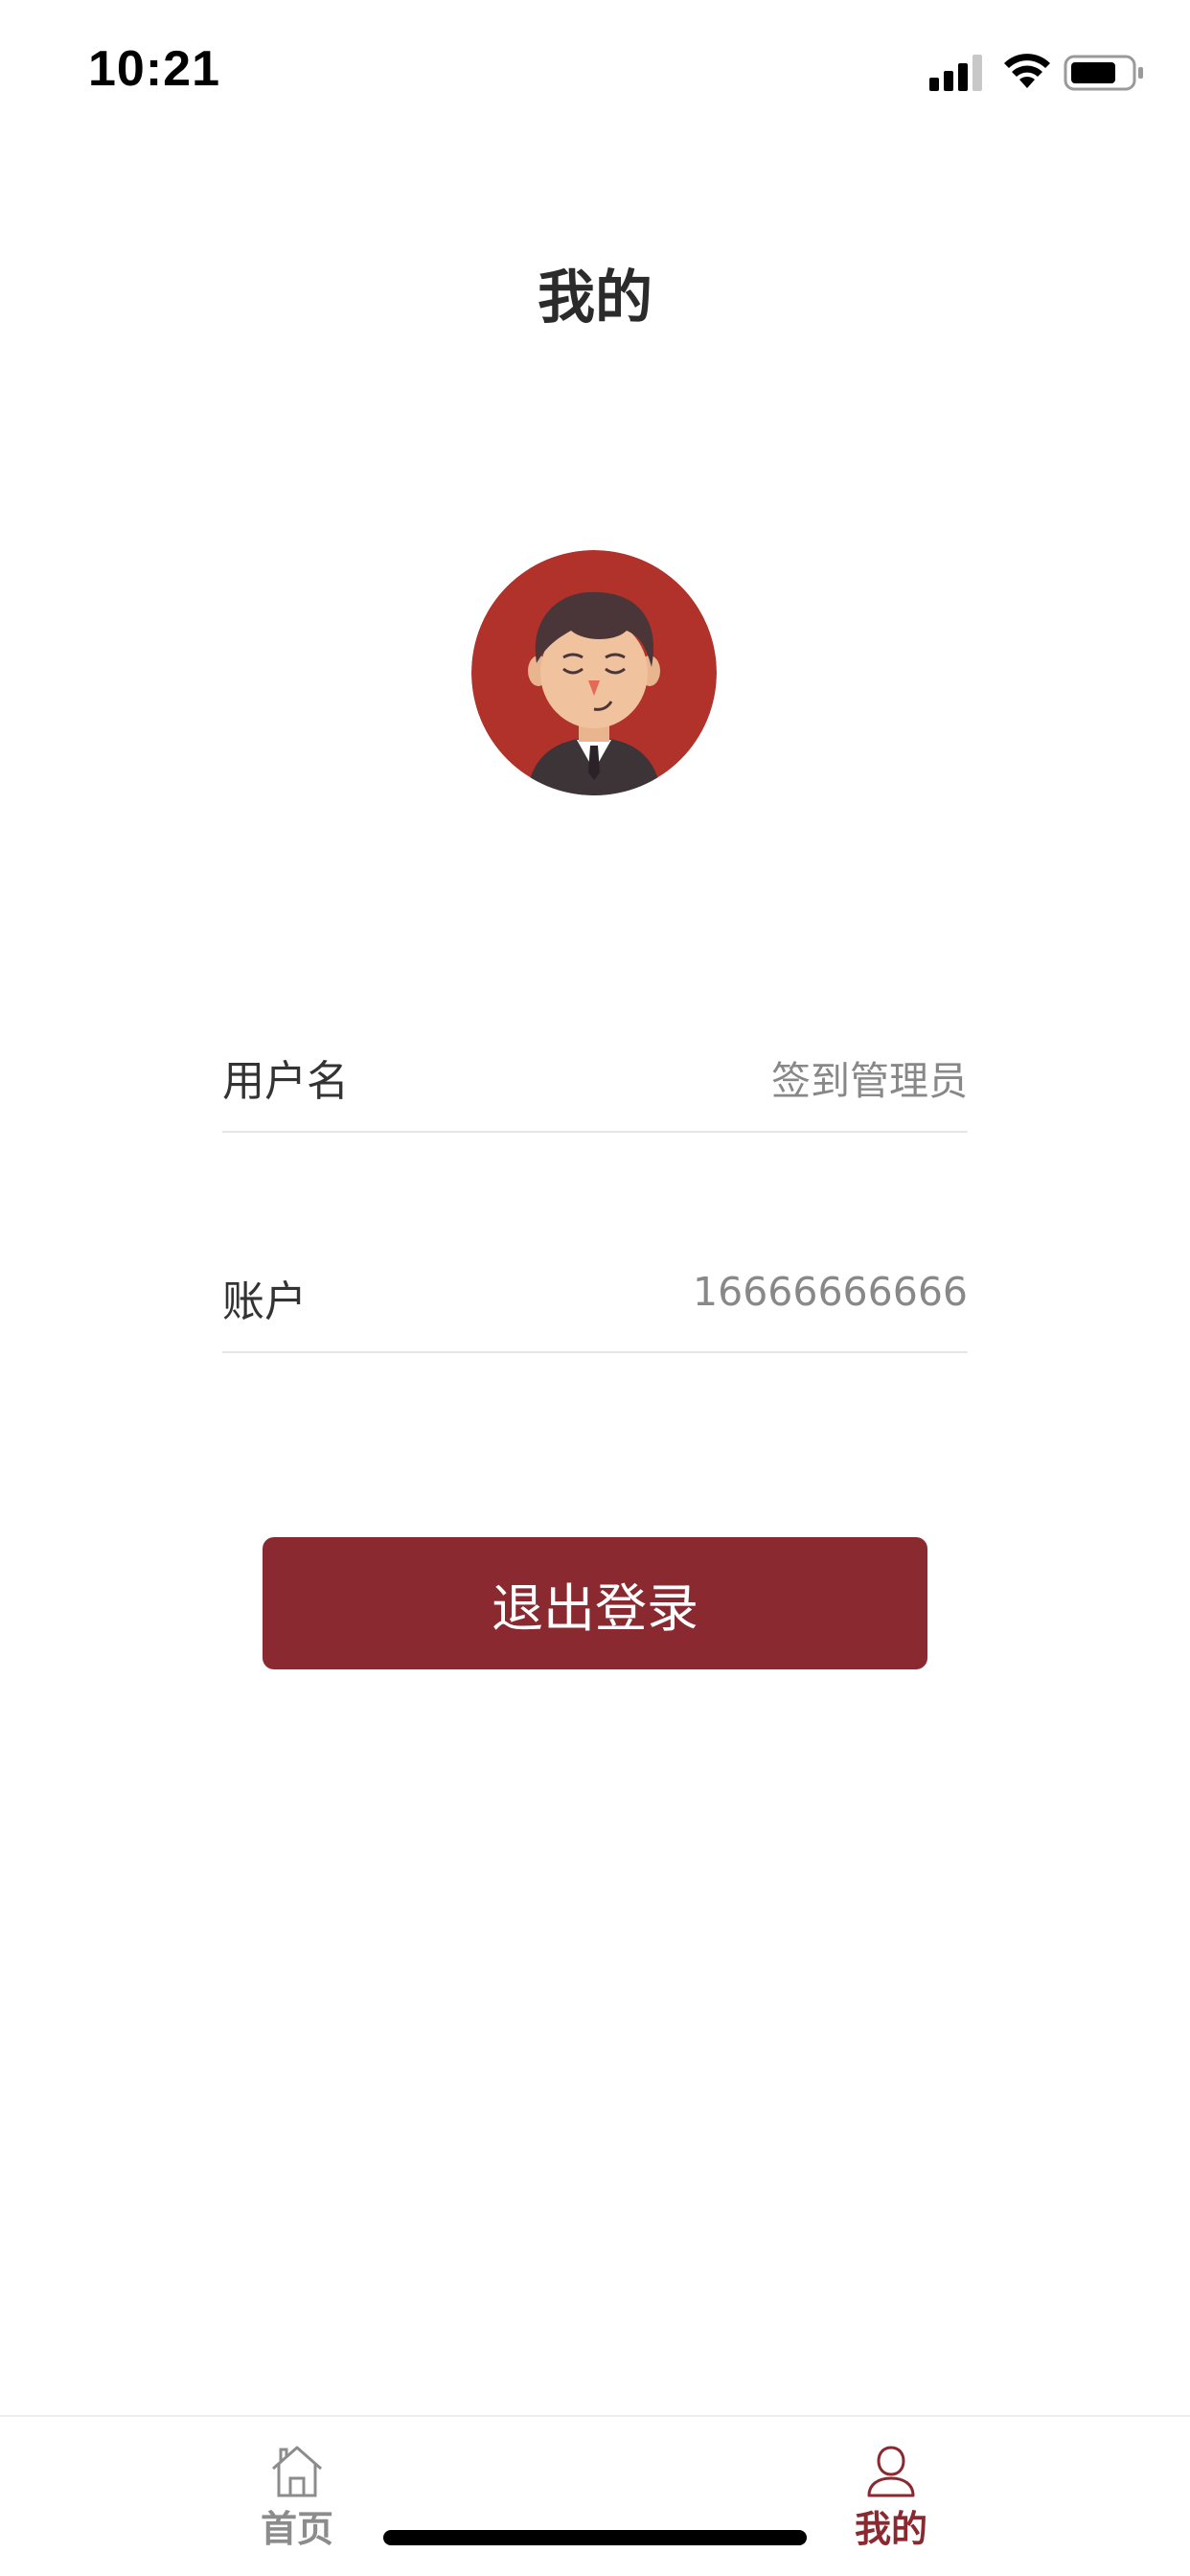 The width and height of the screenshot is (1190, 2576). I want to click on status-bar: 10:21, so click(595, 72).